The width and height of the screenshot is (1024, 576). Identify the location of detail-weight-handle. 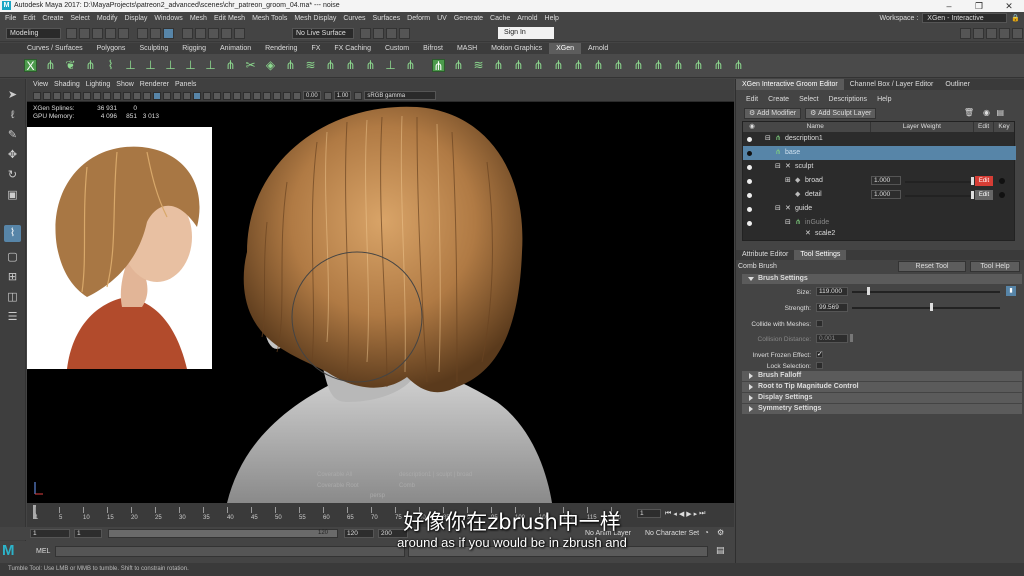
(972, 195).